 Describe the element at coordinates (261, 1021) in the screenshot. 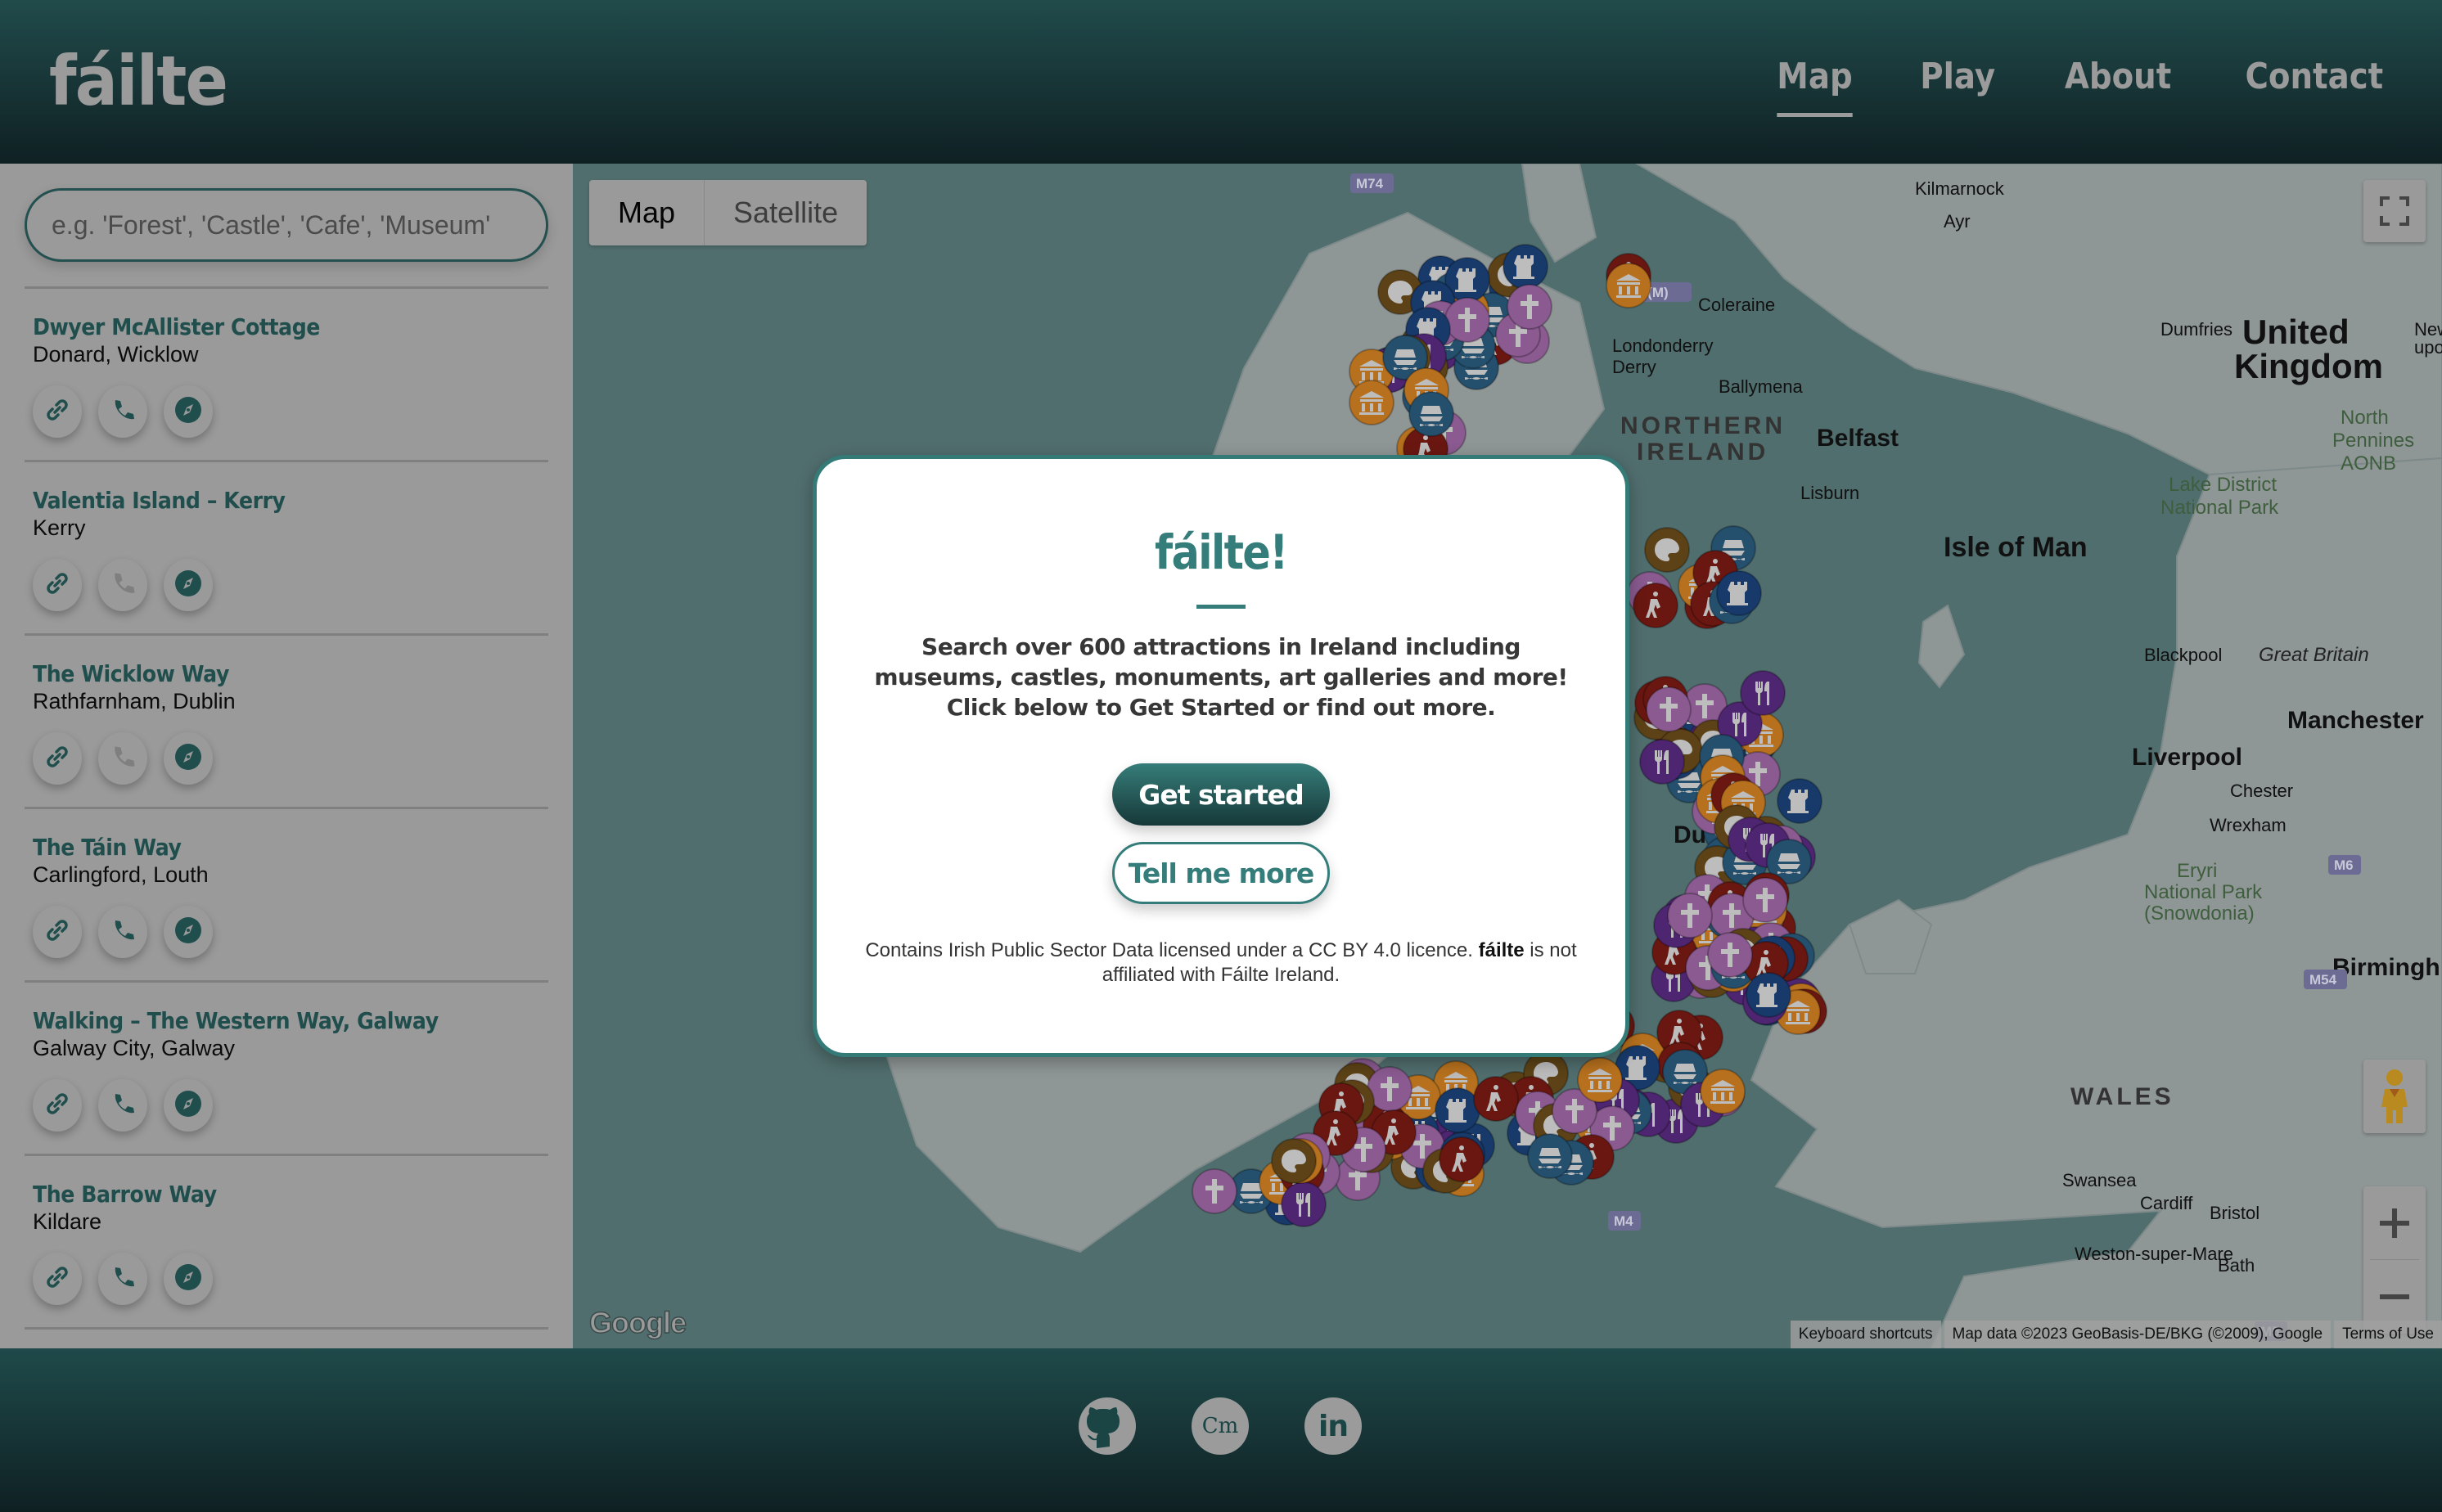

I see `item-name: Walking – The Western Way, Galway` at that location.